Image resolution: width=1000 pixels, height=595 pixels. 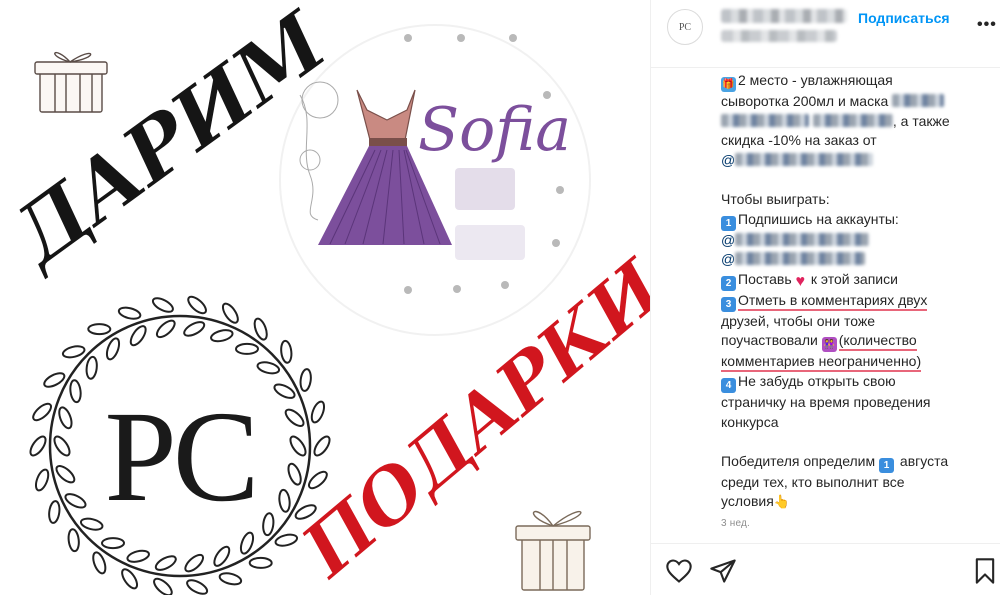 I want to click on caption-line: страничку на время проведения, so click(x=826, y=401).